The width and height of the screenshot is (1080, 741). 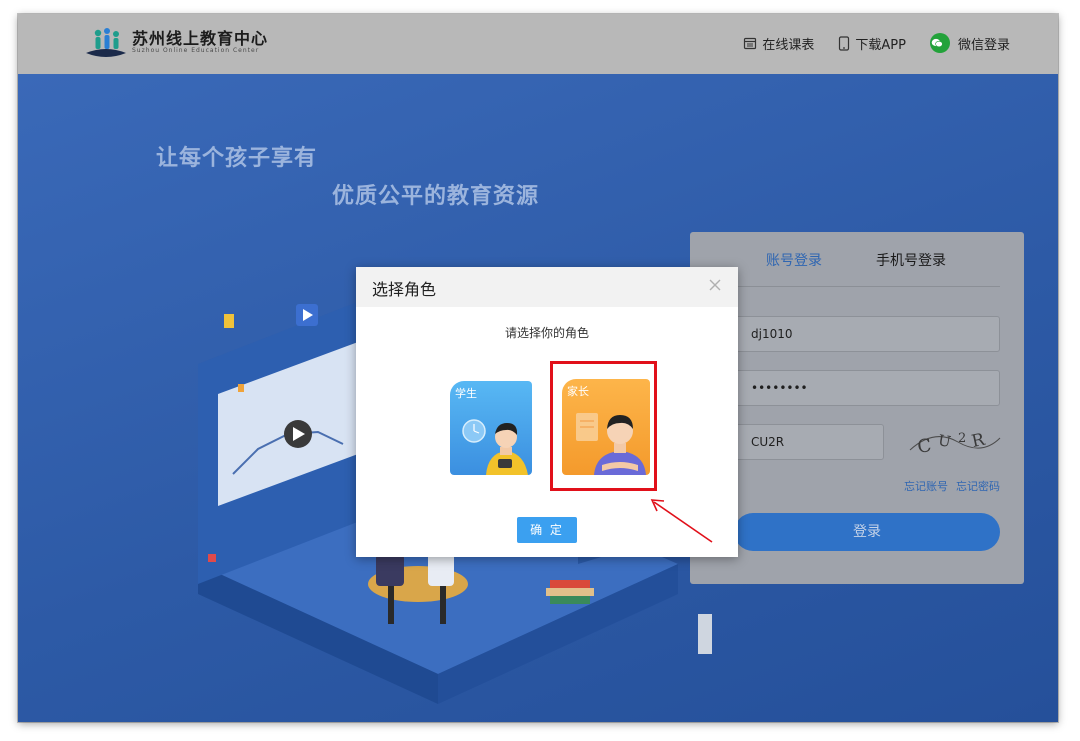 What do you see at coordinates (715, 285) in the screenshot?
I see `close-icon` at bounding box center [715, 285].